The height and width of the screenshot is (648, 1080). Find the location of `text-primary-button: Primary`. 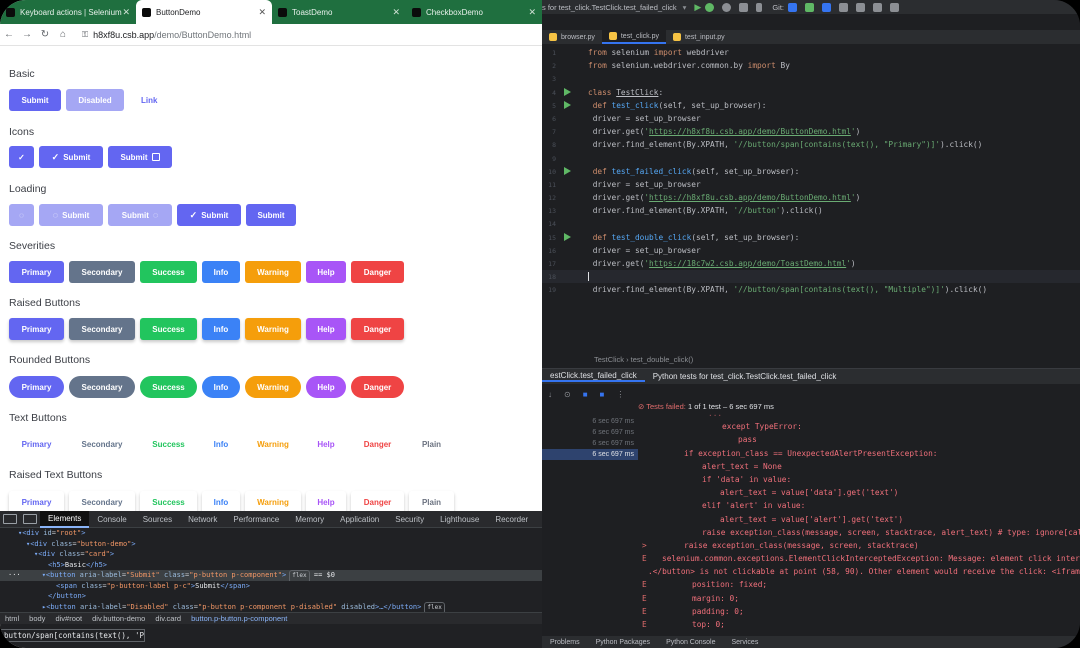

text-primary-button: Primary is located at coordinates (36, 444).